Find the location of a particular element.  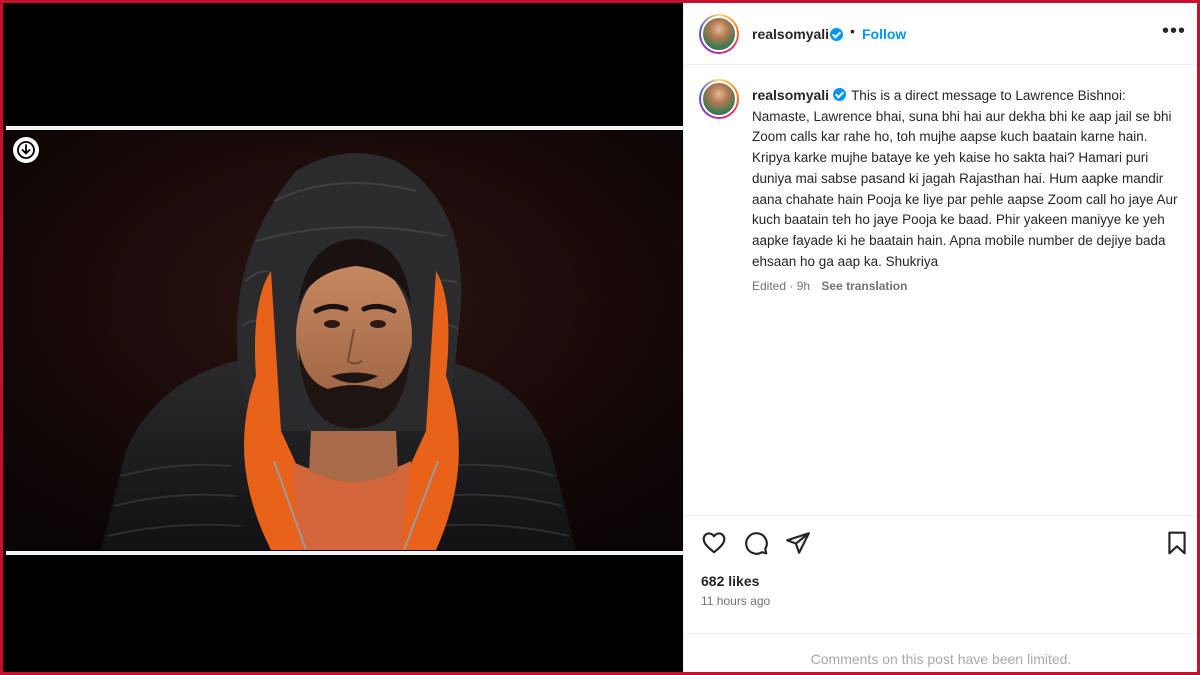

media-divider-bottom is located at coordinates (344, 553).